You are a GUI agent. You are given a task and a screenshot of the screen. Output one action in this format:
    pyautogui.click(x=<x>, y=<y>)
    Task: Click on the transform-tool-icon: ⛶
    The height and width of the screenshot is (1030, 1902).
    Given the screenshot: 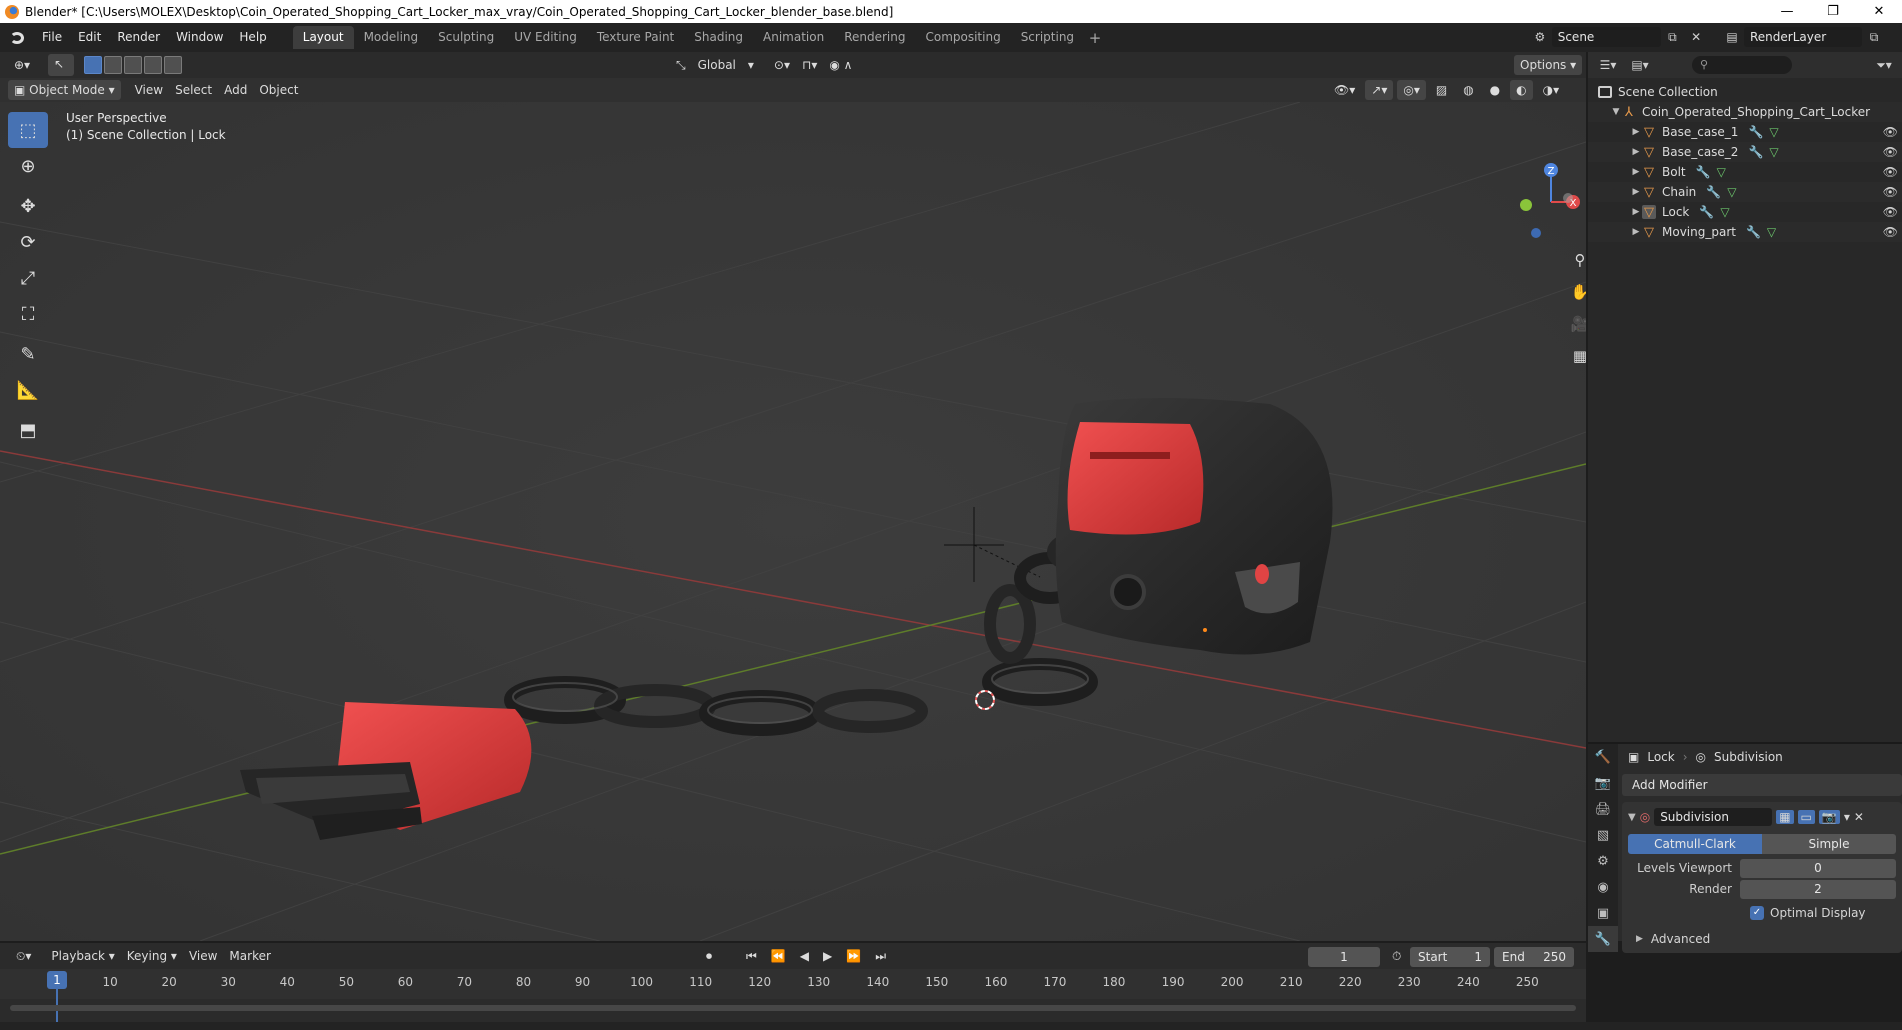 What is the action you would take?
    pyautogui.click(x=28, y=314)
    